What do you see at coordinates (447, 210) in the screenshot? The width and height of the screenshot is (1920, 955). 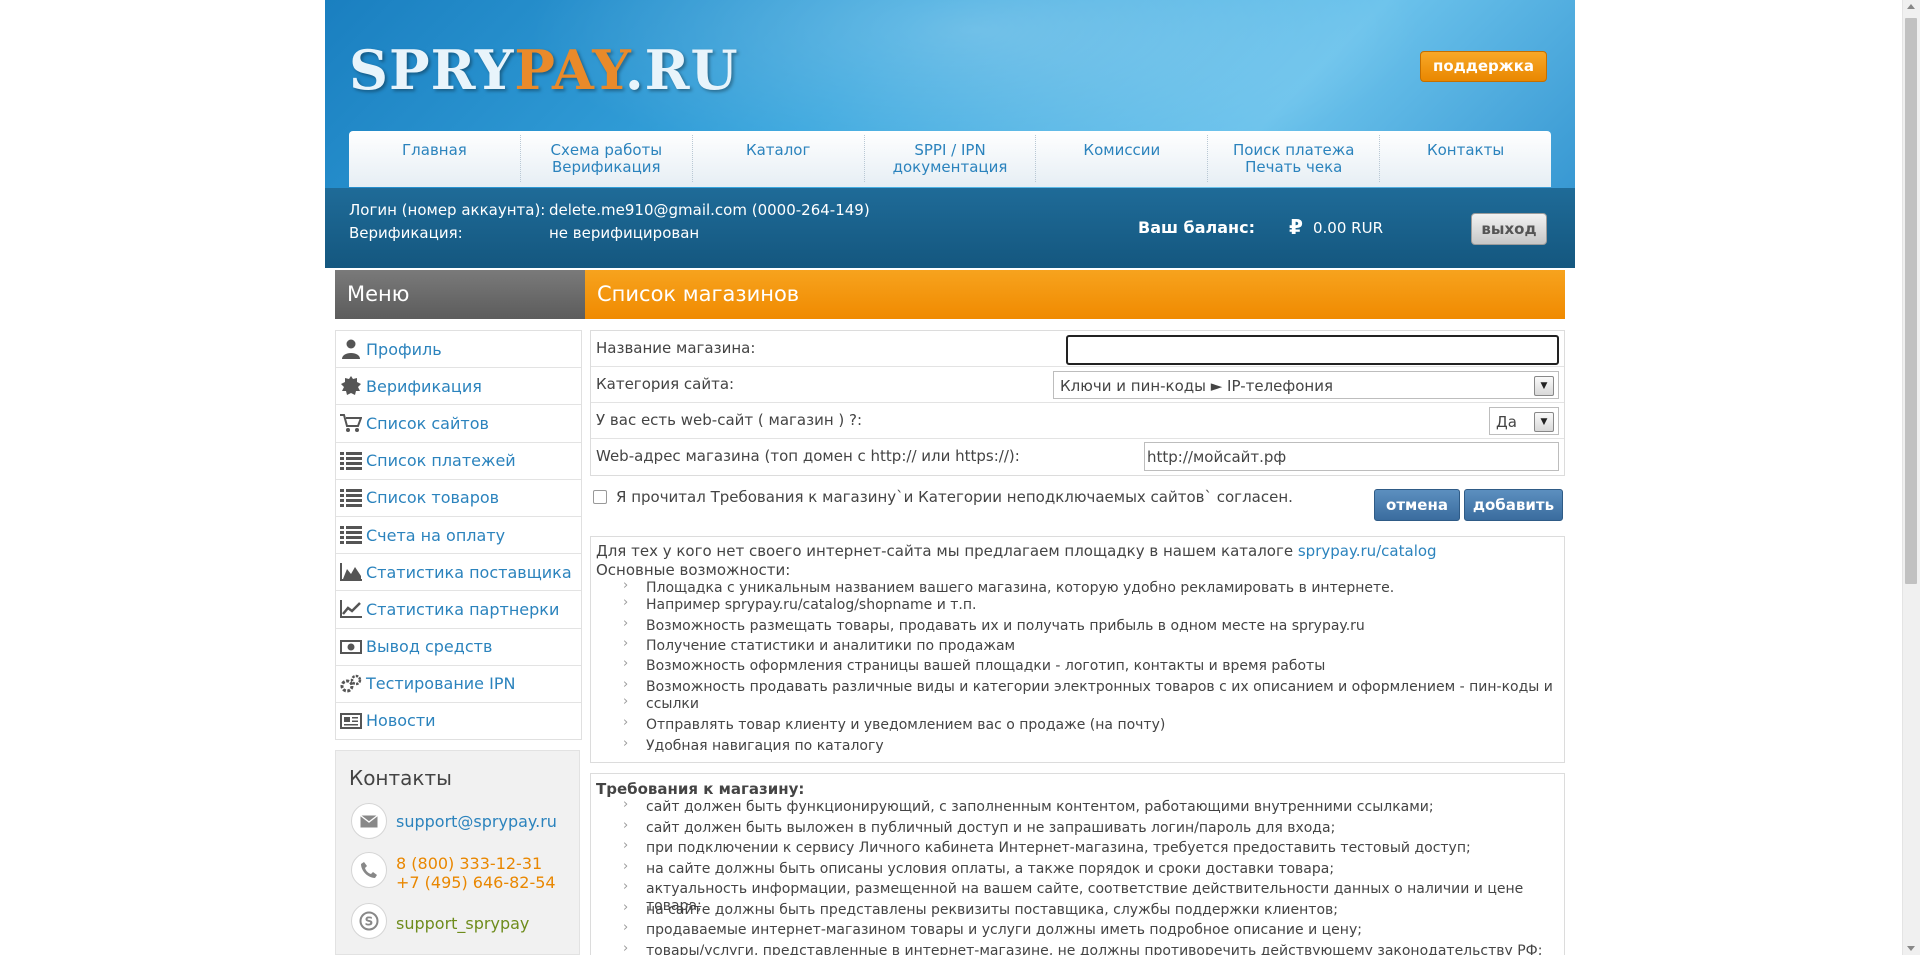 I see `login-label: Логин (номер аккаунта):` at bounding box center [447, 210].